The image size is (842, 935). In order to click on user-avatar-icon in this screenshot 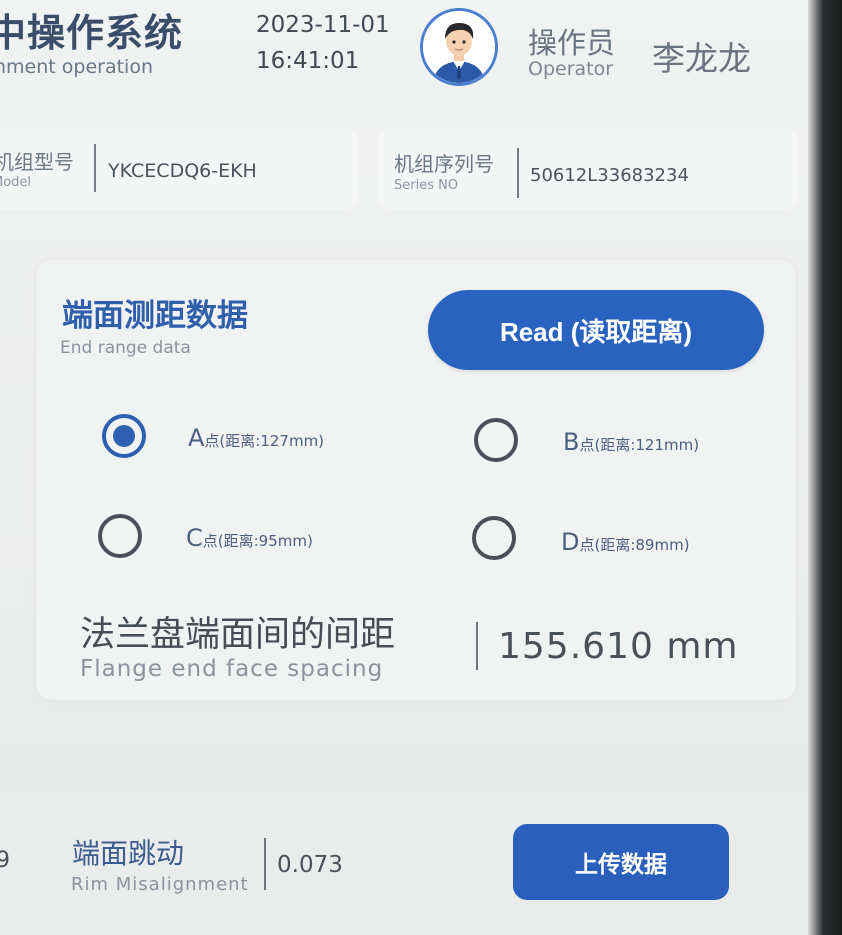, I will do `click(459, 47)`.